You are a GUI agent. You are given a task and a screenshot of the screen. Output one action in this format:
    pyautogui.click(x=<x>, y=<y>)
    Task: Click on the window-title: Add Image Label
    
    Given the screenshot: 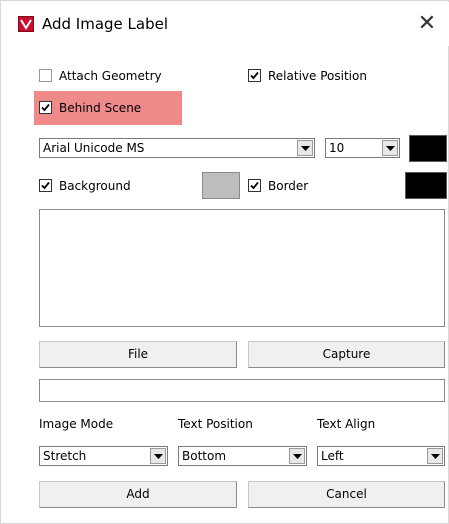 What is the action you would take?
    pyautogui.click(x=105, y=24)
    